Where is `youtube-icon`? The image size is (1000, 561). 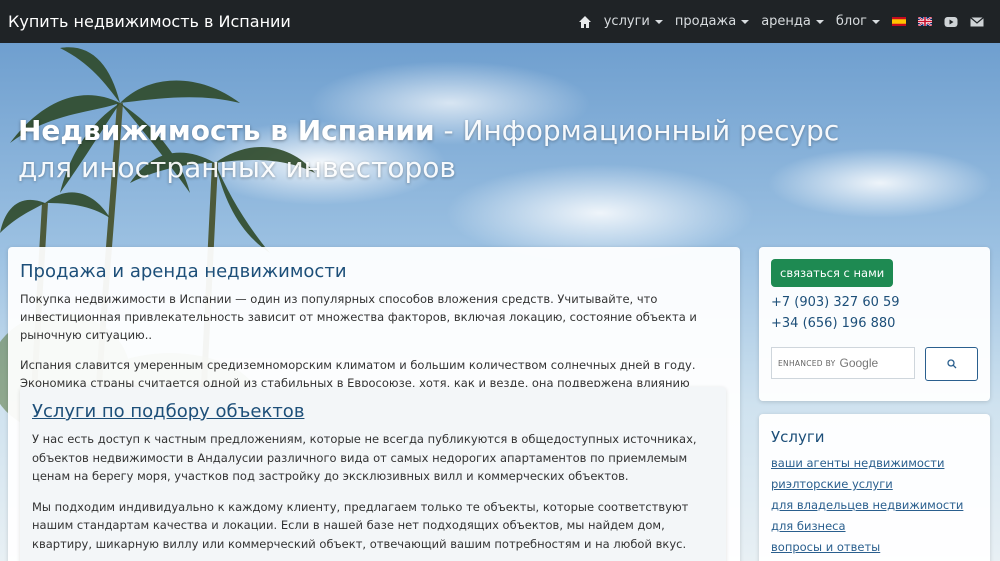
youtube-icon is located at coordinates (951, 22).